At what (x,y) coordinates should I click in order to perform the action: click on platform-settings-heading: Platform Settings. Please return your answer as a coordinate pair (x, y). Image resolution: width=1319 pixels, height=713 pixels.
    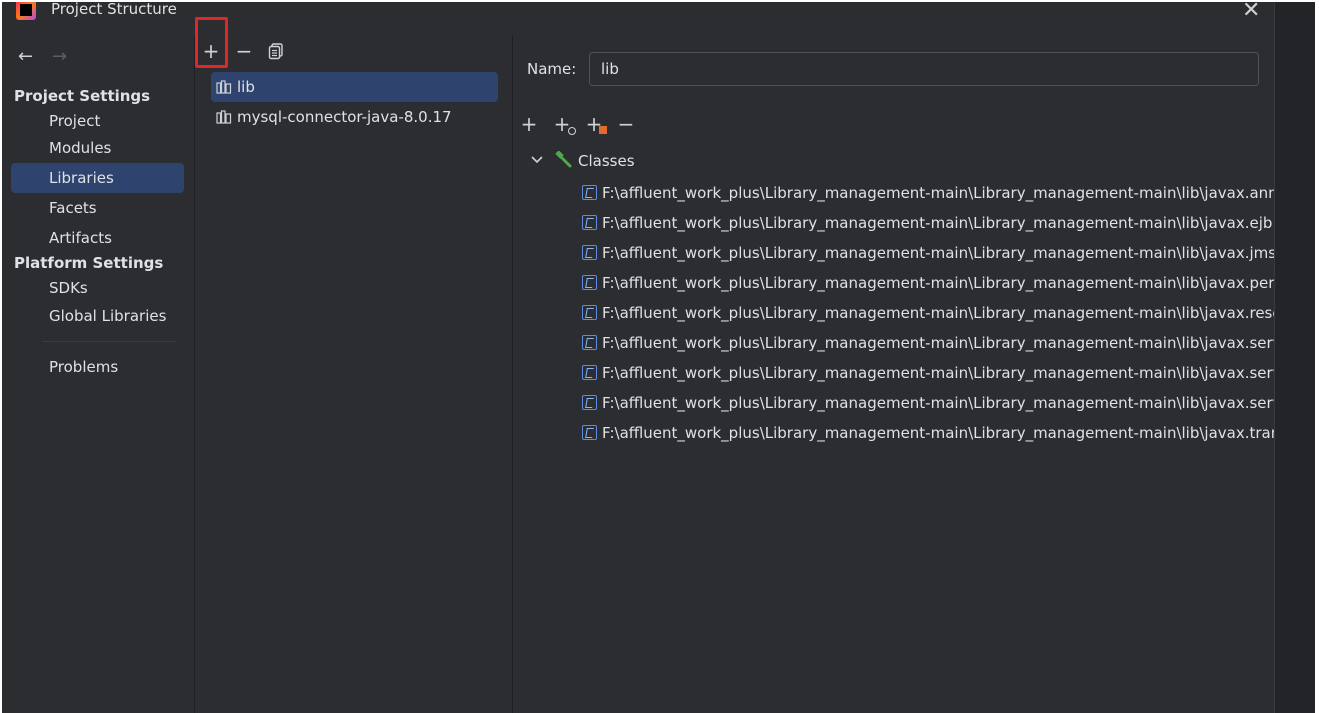
    Looking at the image, I should click on (89, 263).